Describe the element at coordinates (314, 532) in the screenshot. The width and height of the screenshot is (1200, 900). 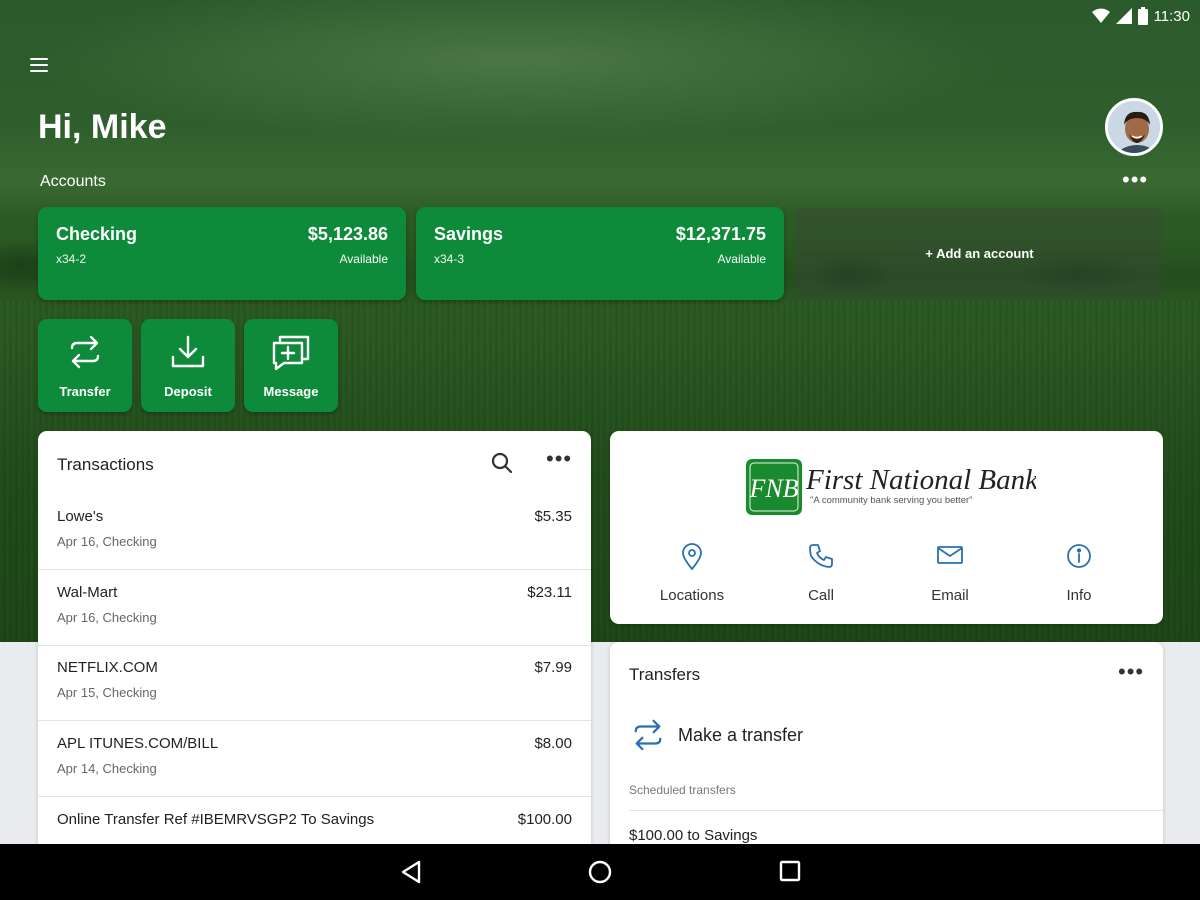
I see `transaction-row: Lowe's Apr 16, Checking $5.35` at that location.